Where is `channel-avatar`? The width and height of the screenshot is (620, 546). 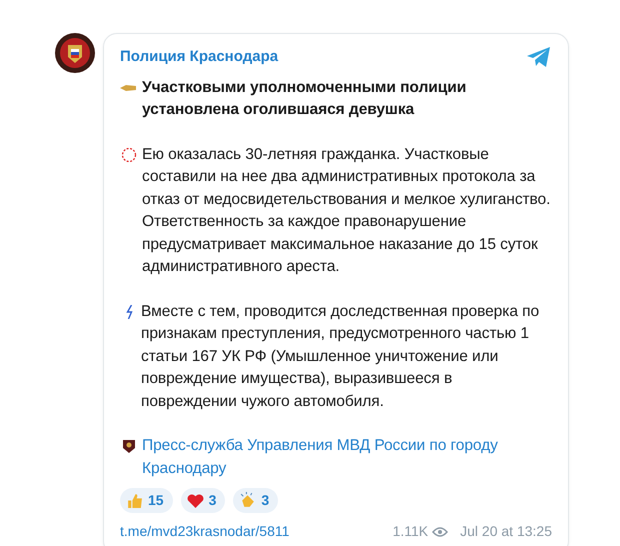 channel-avatar is located at coordinates (75, 53).